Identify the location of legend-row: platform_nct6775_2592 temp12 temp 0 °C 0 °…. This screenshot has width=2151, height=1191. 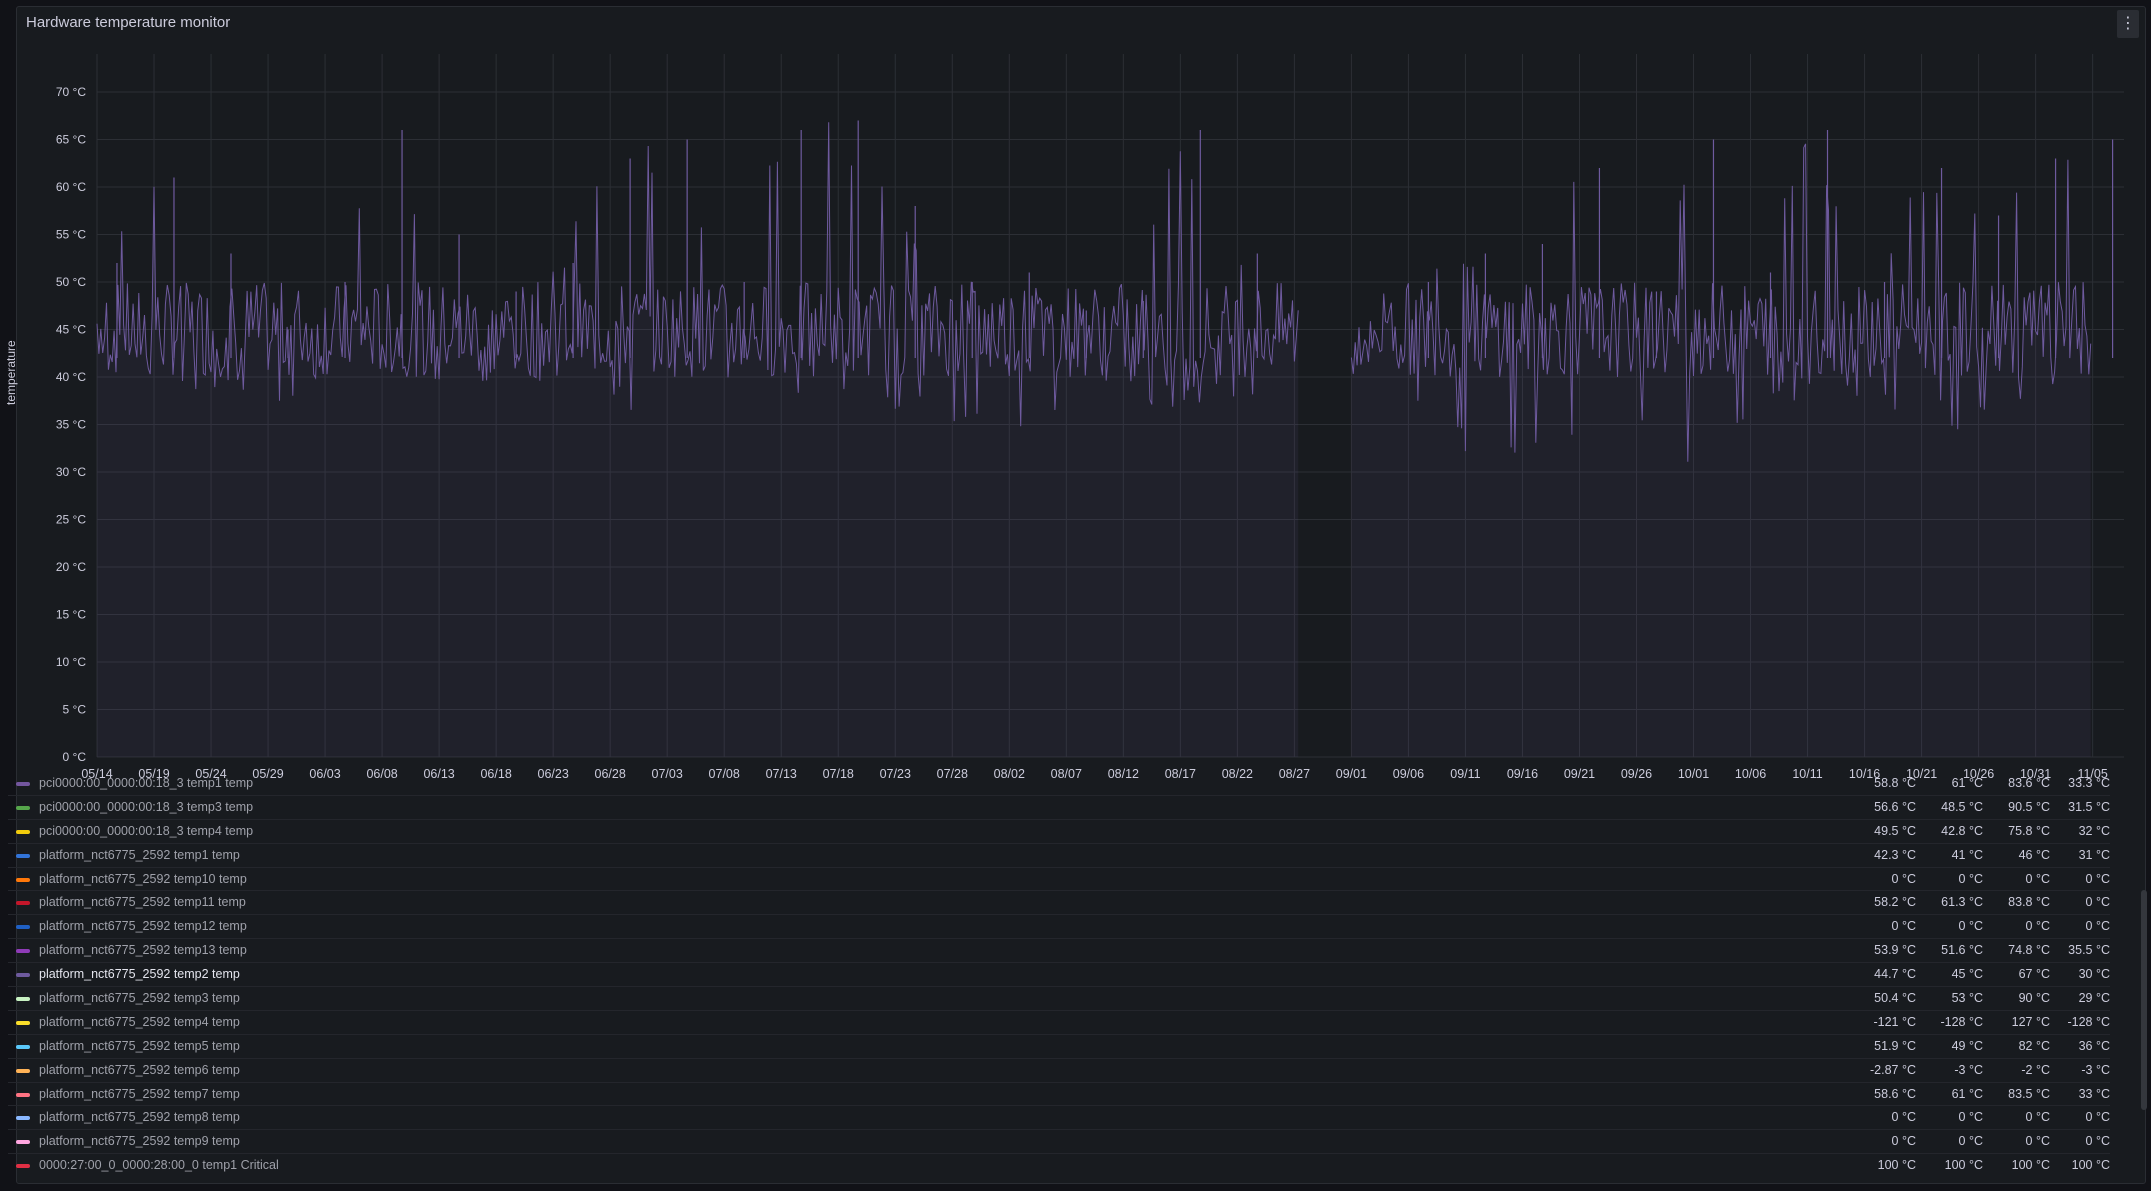
(1059, 927).